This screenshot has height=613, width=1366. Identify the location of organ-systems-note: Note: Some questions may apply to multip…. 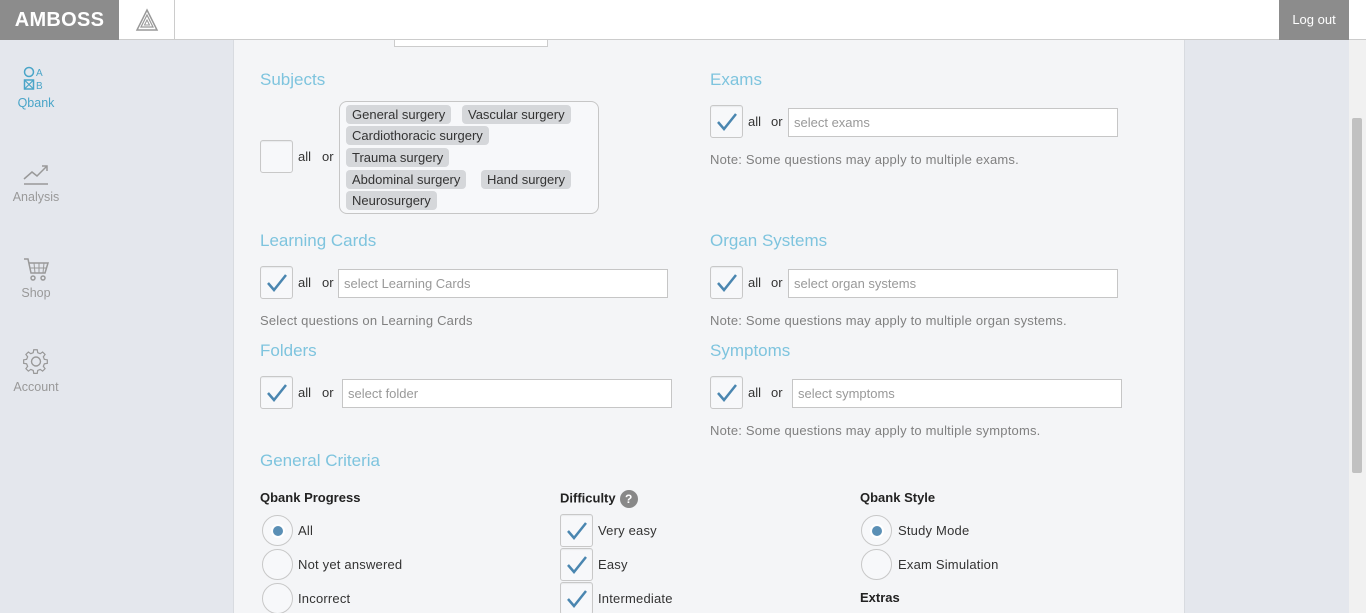
(888, 320).